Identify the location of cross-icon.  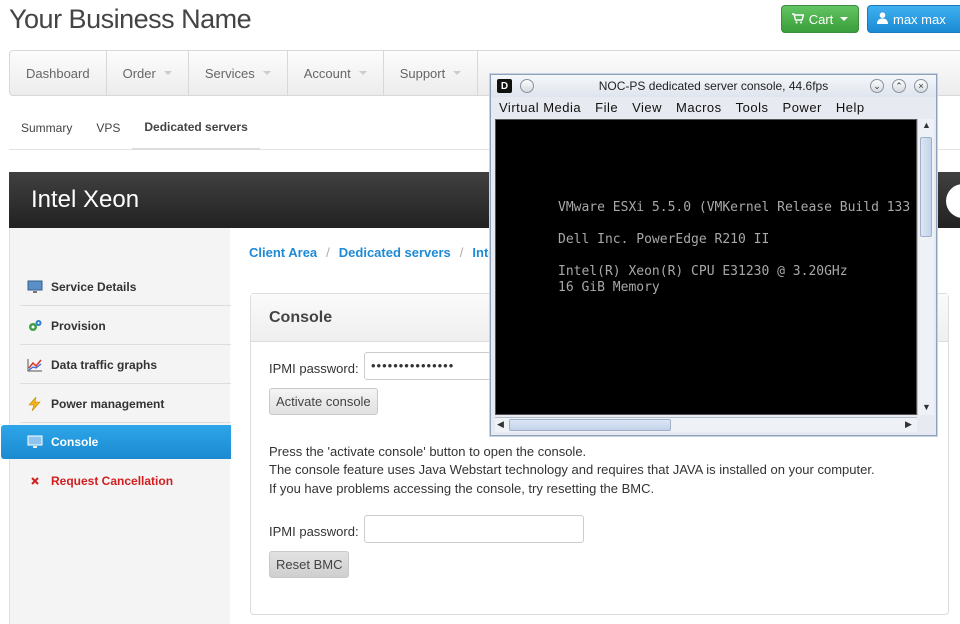
(34, 481).